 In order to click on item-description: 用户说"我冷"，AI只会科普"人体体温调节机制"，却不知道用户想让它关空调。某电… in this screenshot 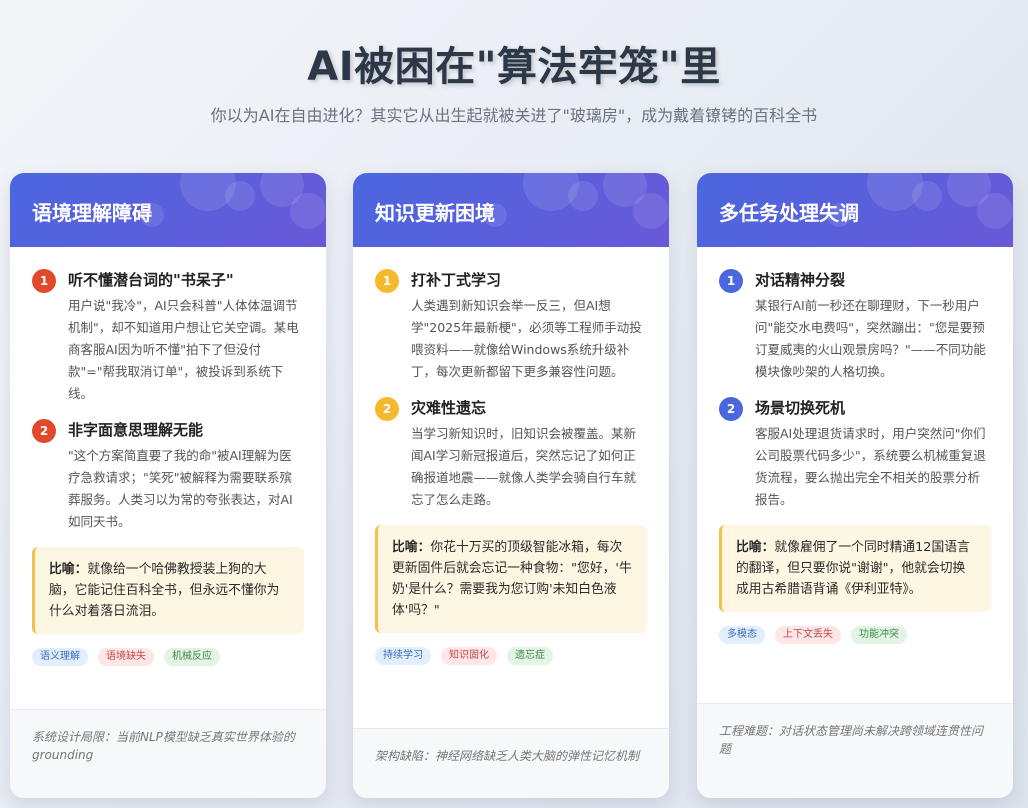, I will do `click(183, 349)`.